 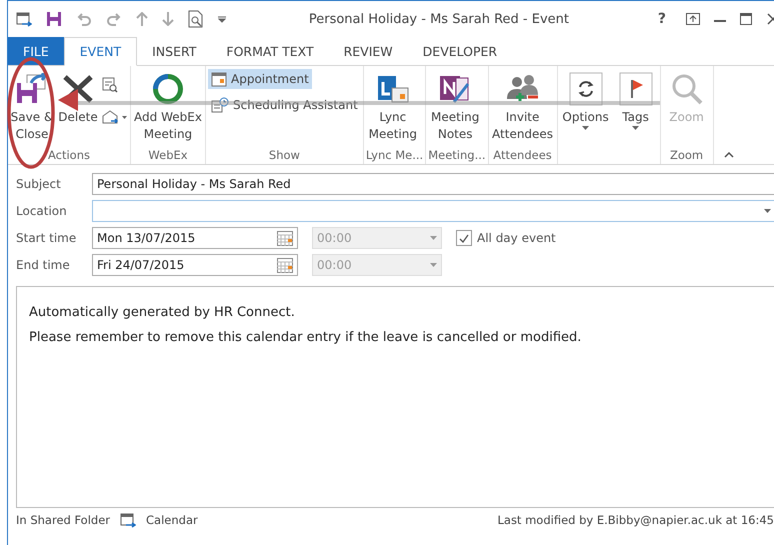 What do you see at coordinates (172, 520) in the screenshot?
I see `status-text: Calendar` at bounding box center [172, 520].